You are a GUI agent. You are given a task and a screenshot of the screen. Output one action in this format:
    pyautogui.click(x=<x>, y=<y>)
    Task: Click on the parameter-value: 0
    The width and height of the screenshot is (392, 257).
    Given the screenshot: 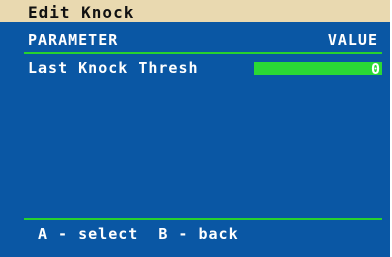 What is the action you would take?
    pyautogui.click(x=375, y=69)
    